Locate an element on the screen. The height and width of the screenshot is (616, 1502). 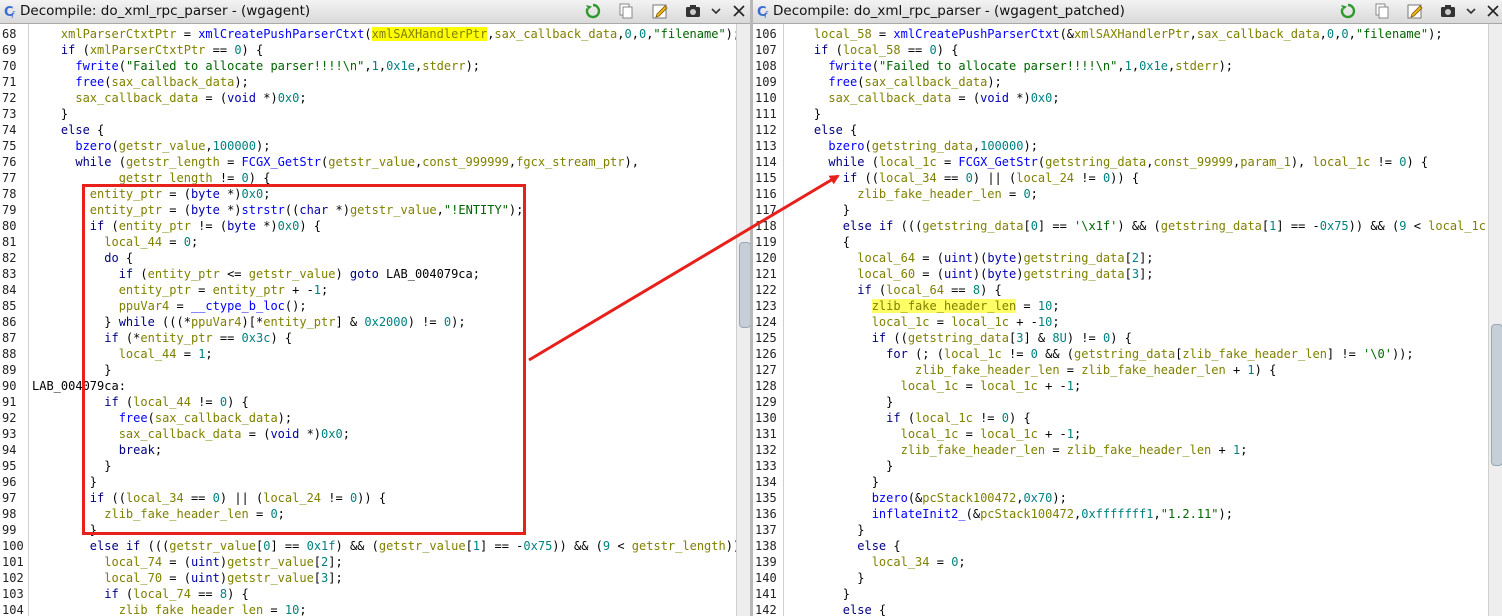
line-number: 102 is located at coordinates (13, 578).